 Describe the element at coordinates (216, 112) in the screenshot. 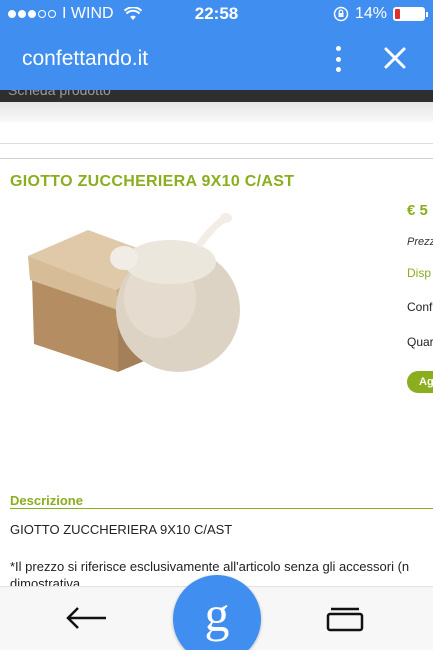

I see `gray-band` at that location.